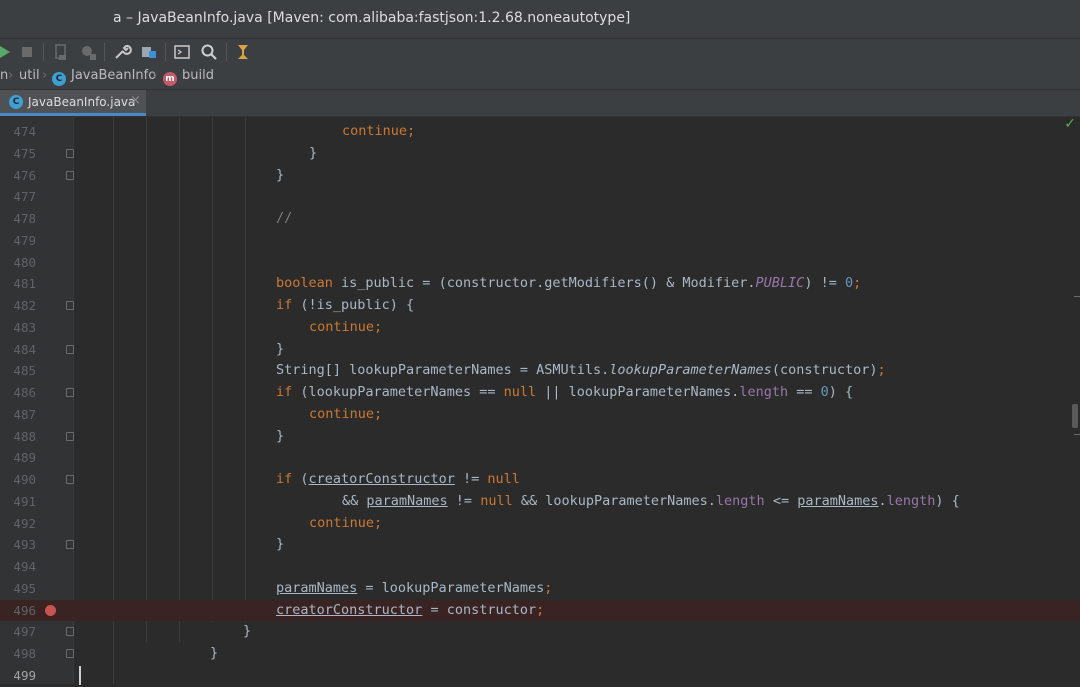 This screenshot has height=687, width=1080. Describe the element at coordinates (540, 197) in the screenshot. I see `code-line: 477` at that location.